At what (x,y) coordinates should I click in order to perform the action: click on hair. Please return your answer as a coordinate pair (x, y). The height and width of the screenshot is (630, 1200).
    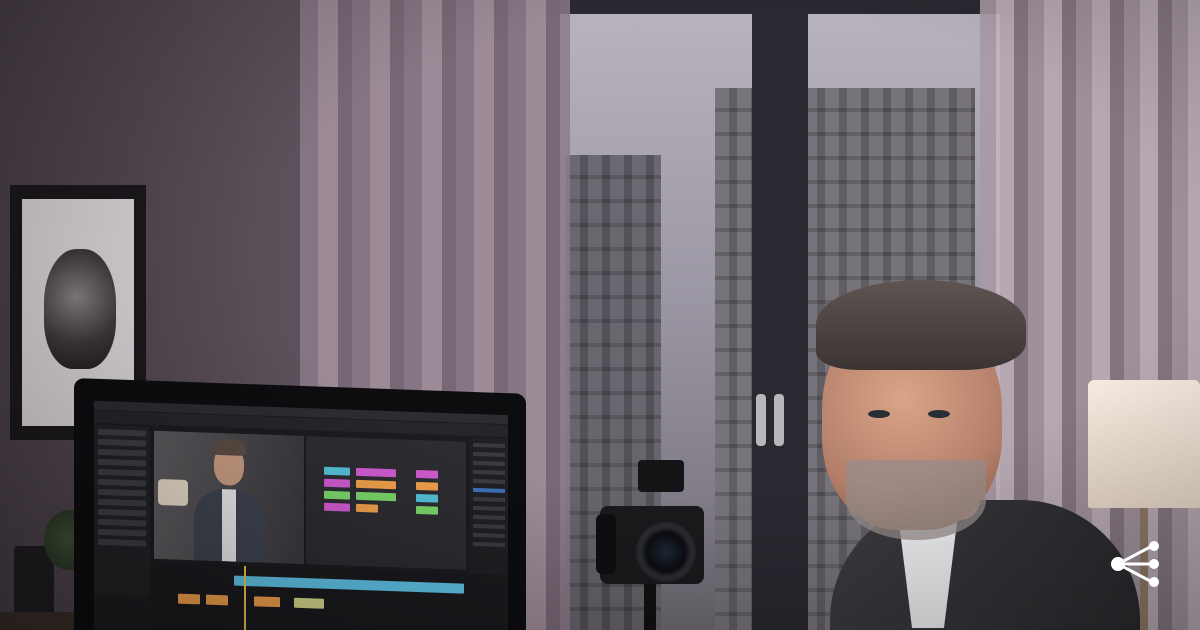
    Looking at the image, I should click on (921, 325).